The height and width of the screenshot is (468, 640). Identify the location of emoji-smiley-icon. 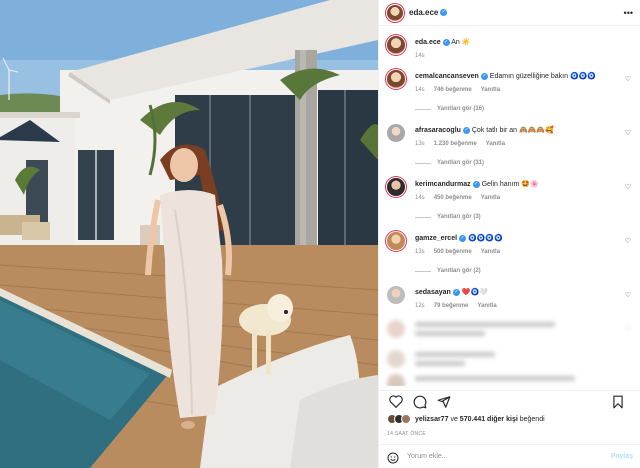
(393, 457).